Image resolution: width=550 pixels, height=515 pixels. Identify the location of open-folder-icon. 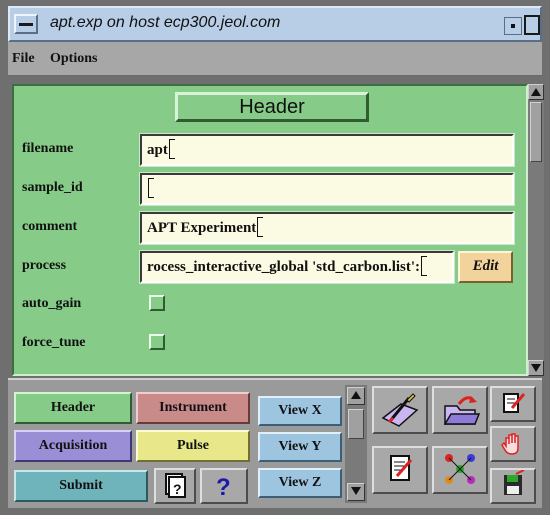
(462, 410).